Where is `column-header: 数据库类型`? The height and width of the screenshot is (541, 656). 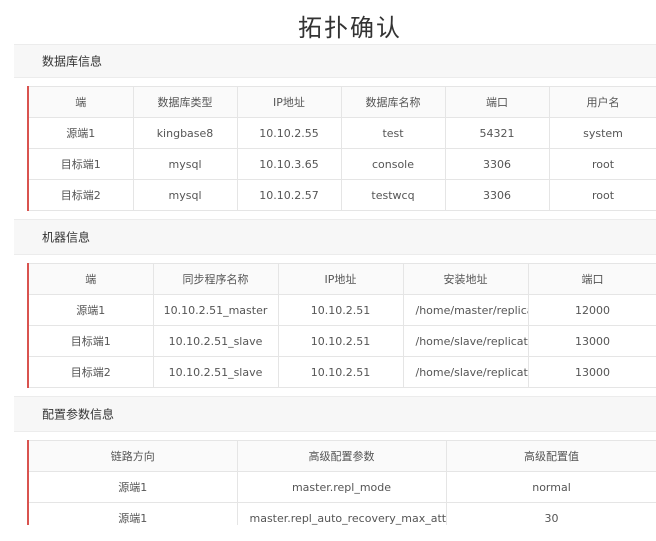
column-header: 数据库类型 is located at coordinates (185, 102).